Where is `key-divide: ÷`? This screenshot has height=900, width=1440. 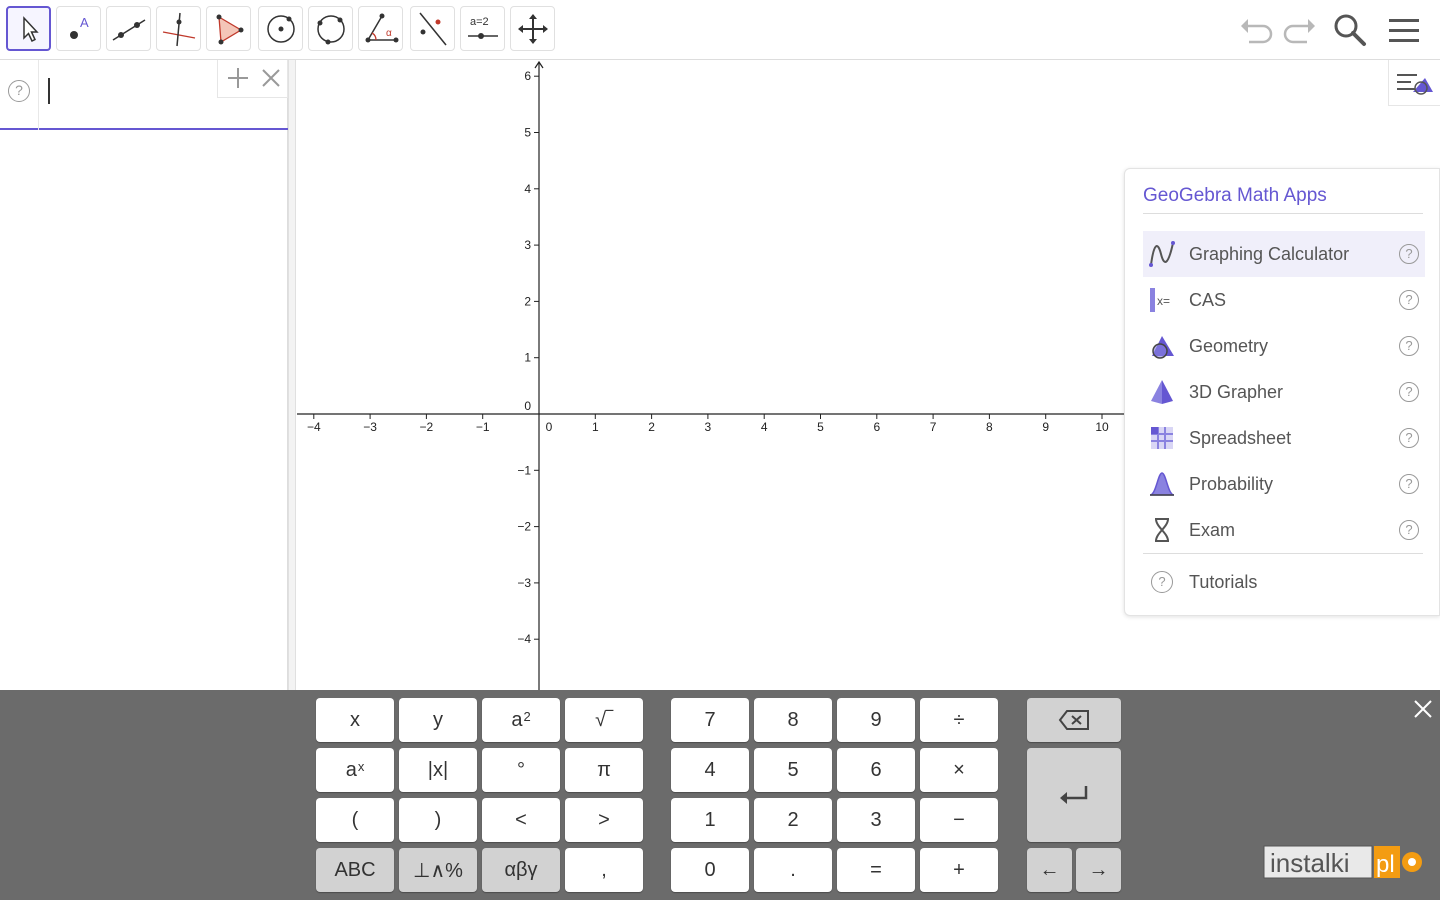
key-divide: ÷ is located at coordinates (959, 720).